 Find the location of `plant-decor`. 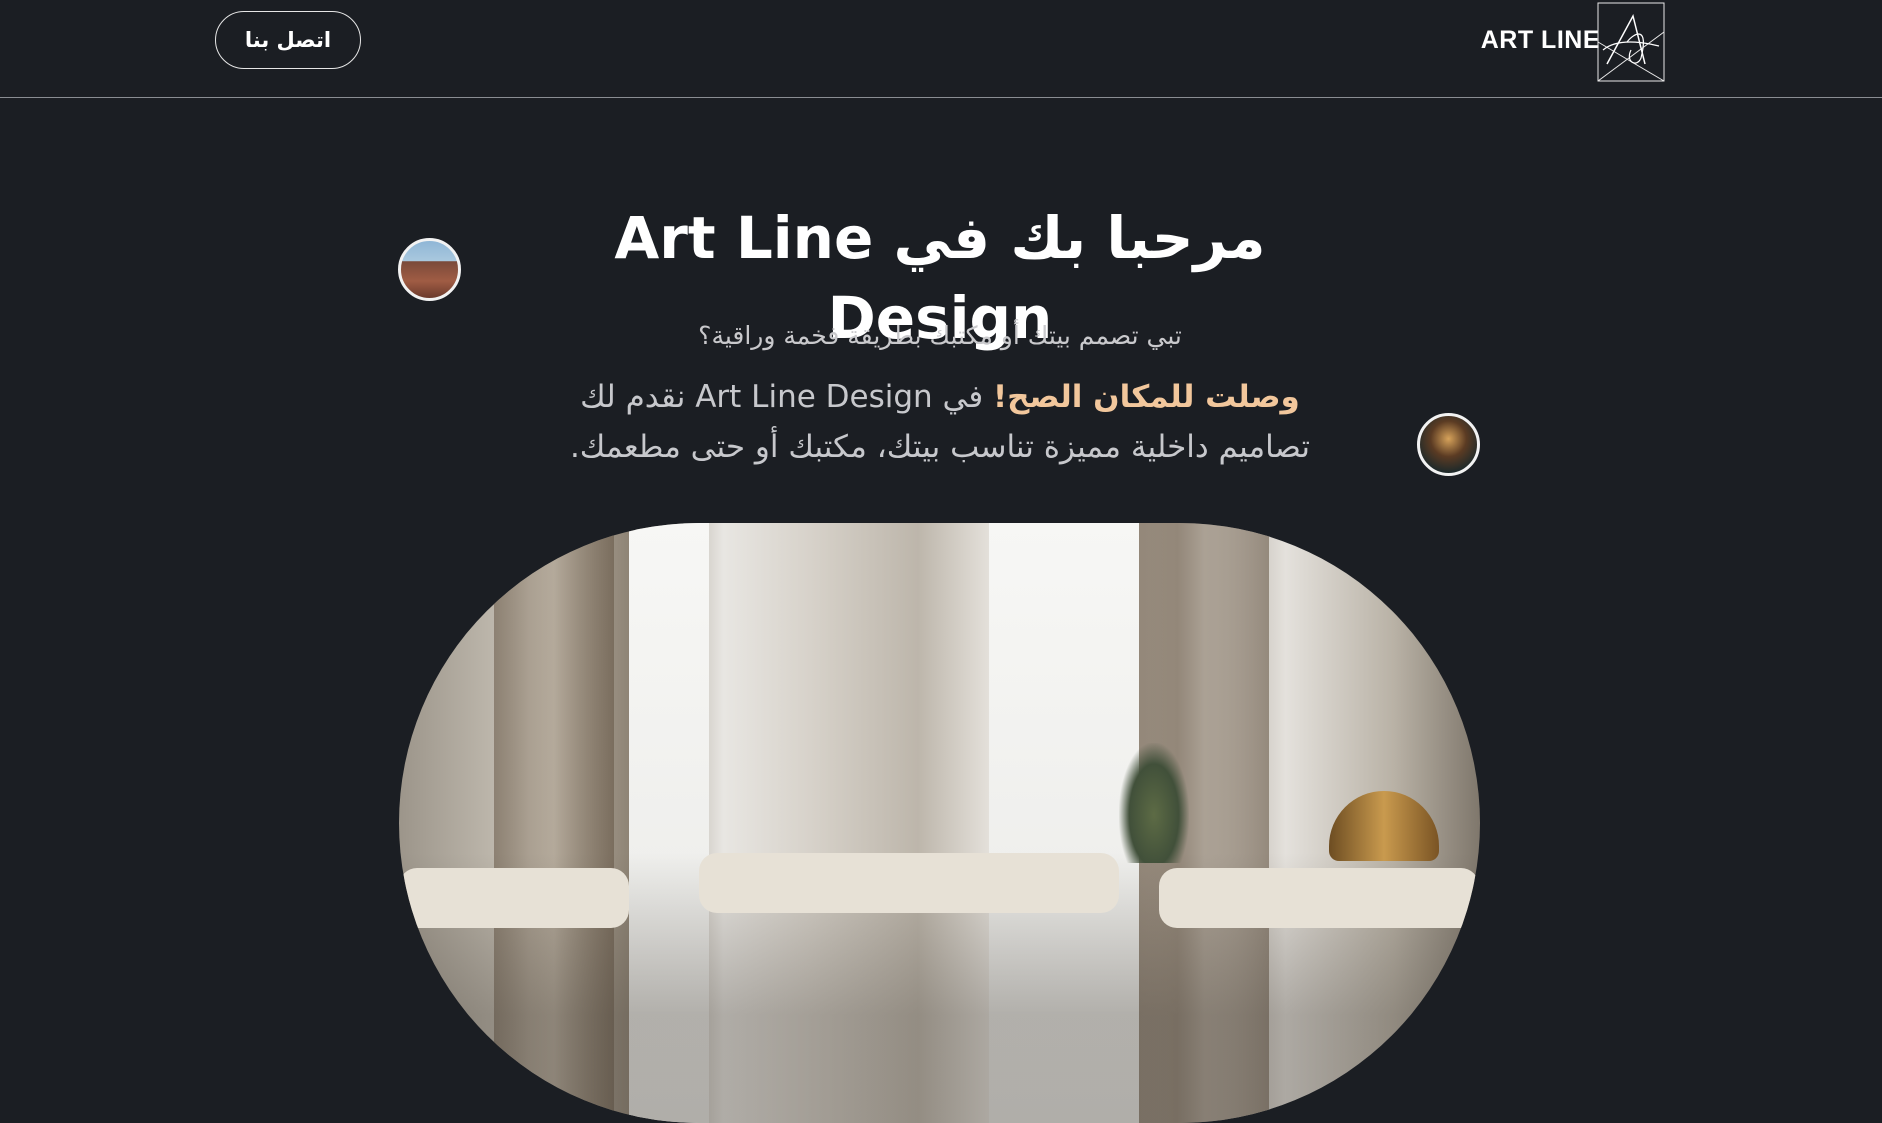

plant-decor is located at coordinates (1154, 803).